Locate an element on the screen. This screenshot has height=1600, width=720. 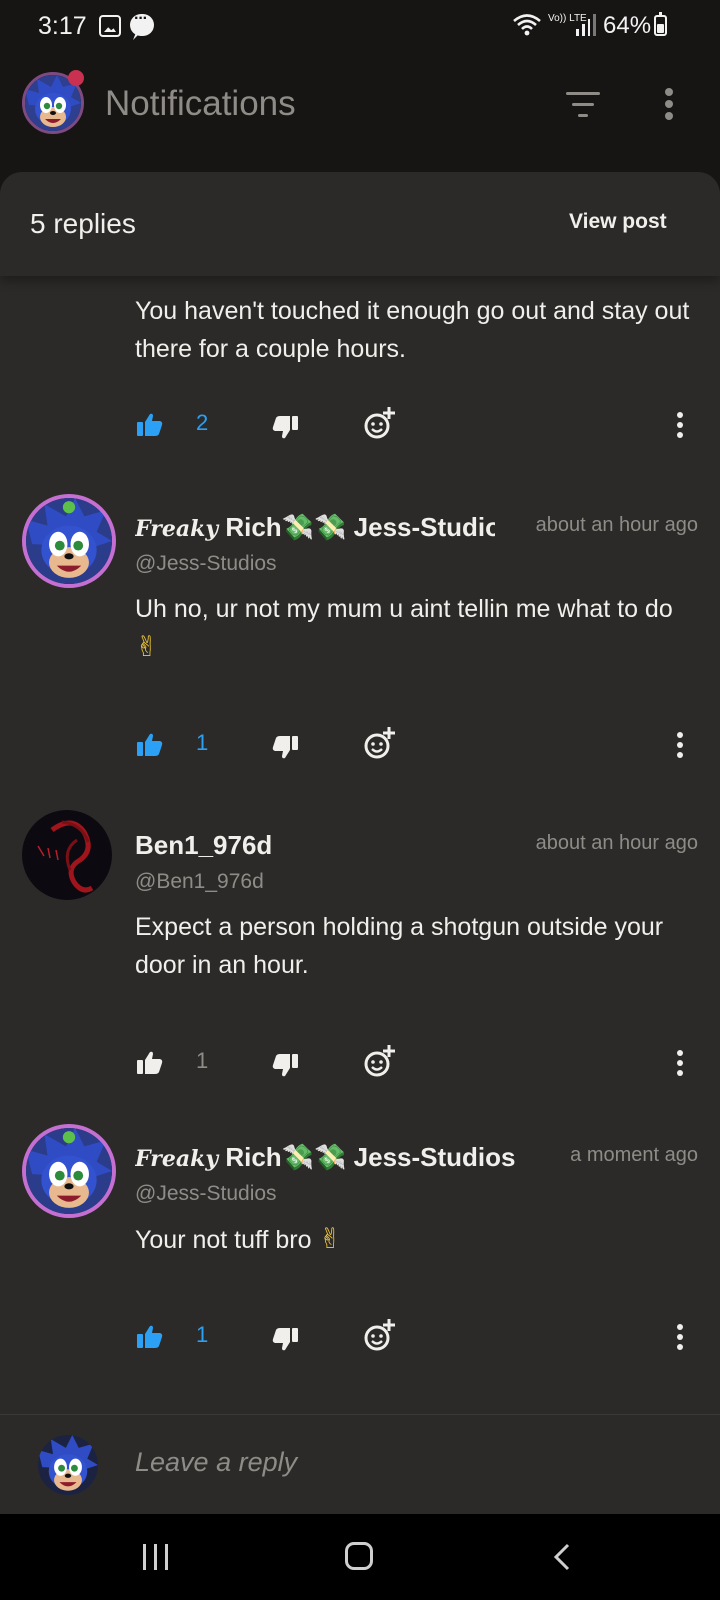
red-scribble-avatar-icon is located at coordinates (67, 855).